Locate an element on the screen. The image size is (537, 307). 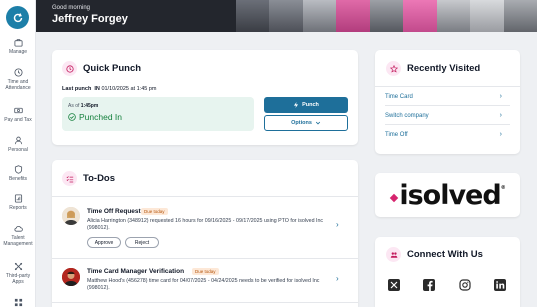
check-circle-icon is located at coordinates (72, 117).